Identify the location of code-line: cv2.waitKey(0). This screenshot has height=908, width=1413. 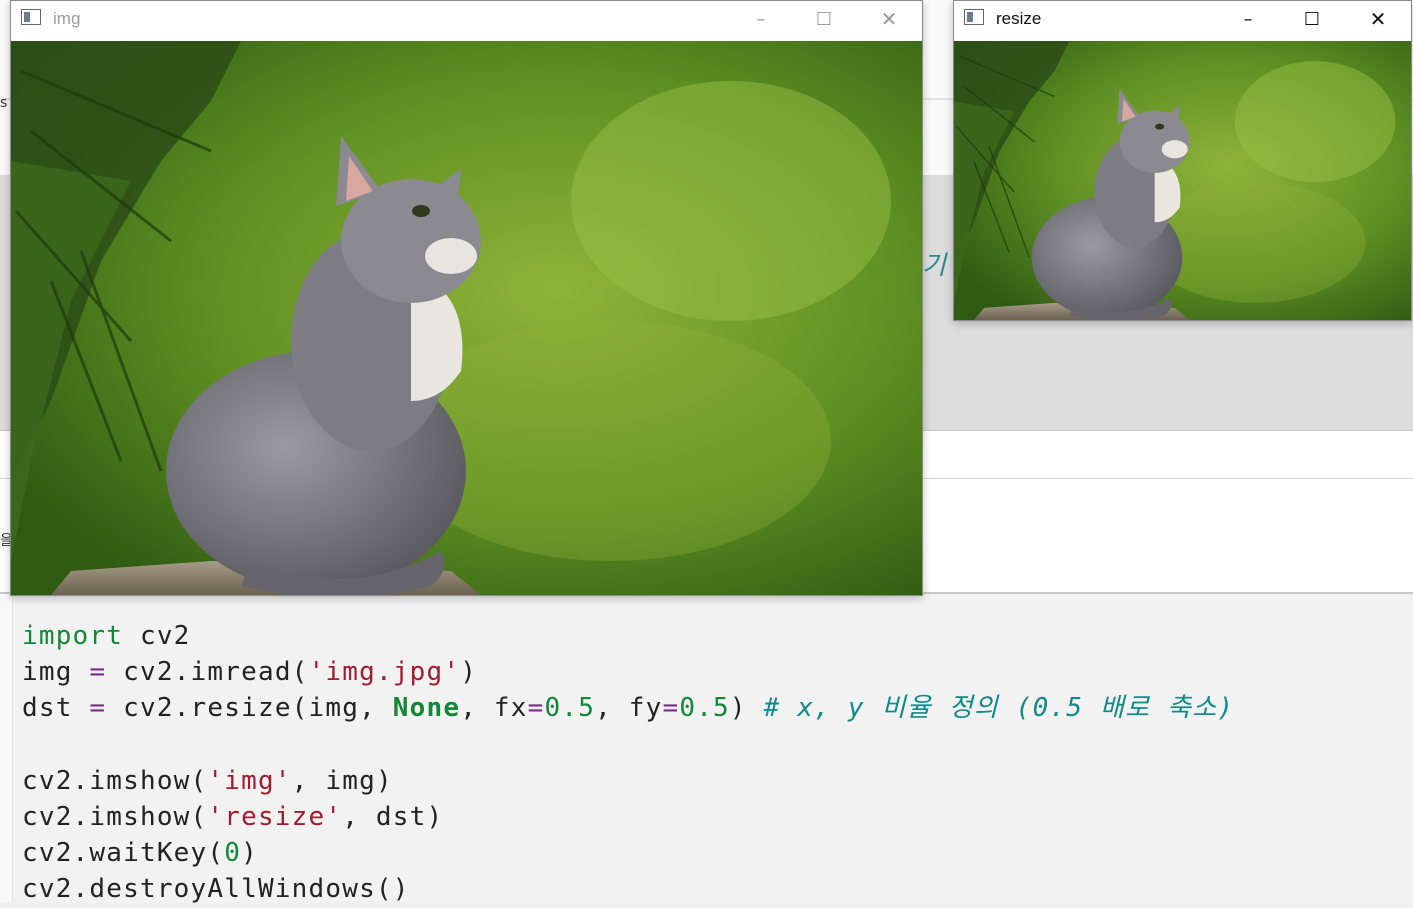
(628, 853).